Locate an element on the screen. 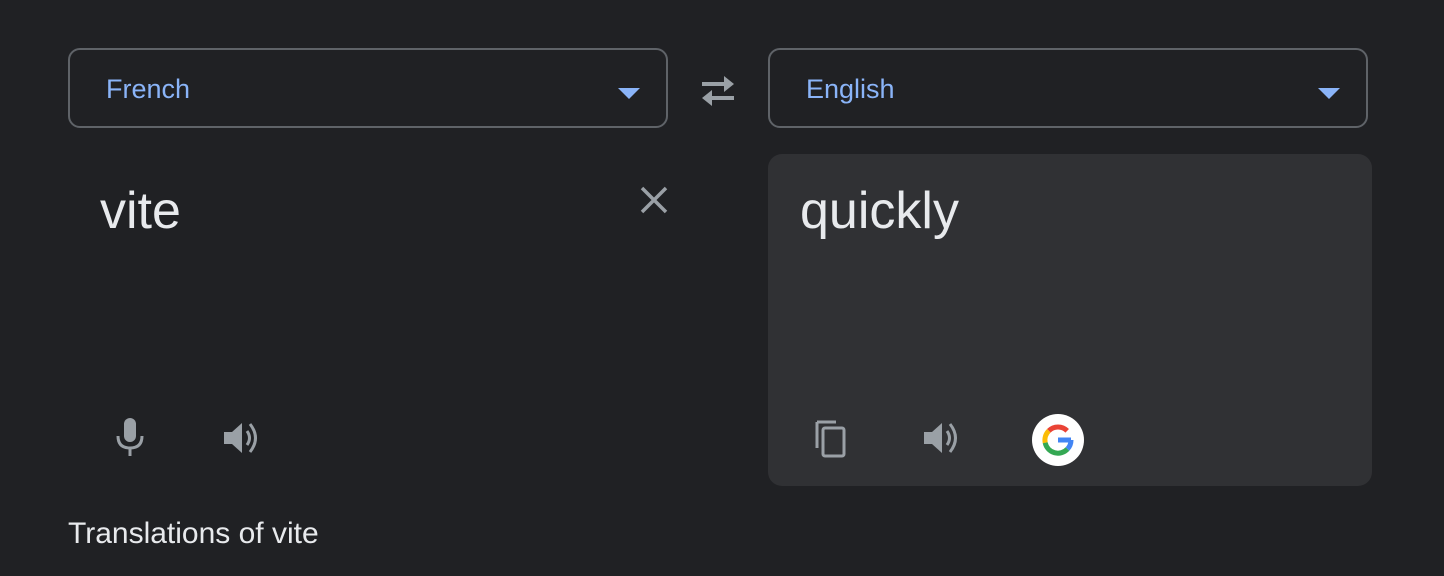 The image size is (1444, 576). target-language-dropdown-icon is located at coordinates (1329, 93).